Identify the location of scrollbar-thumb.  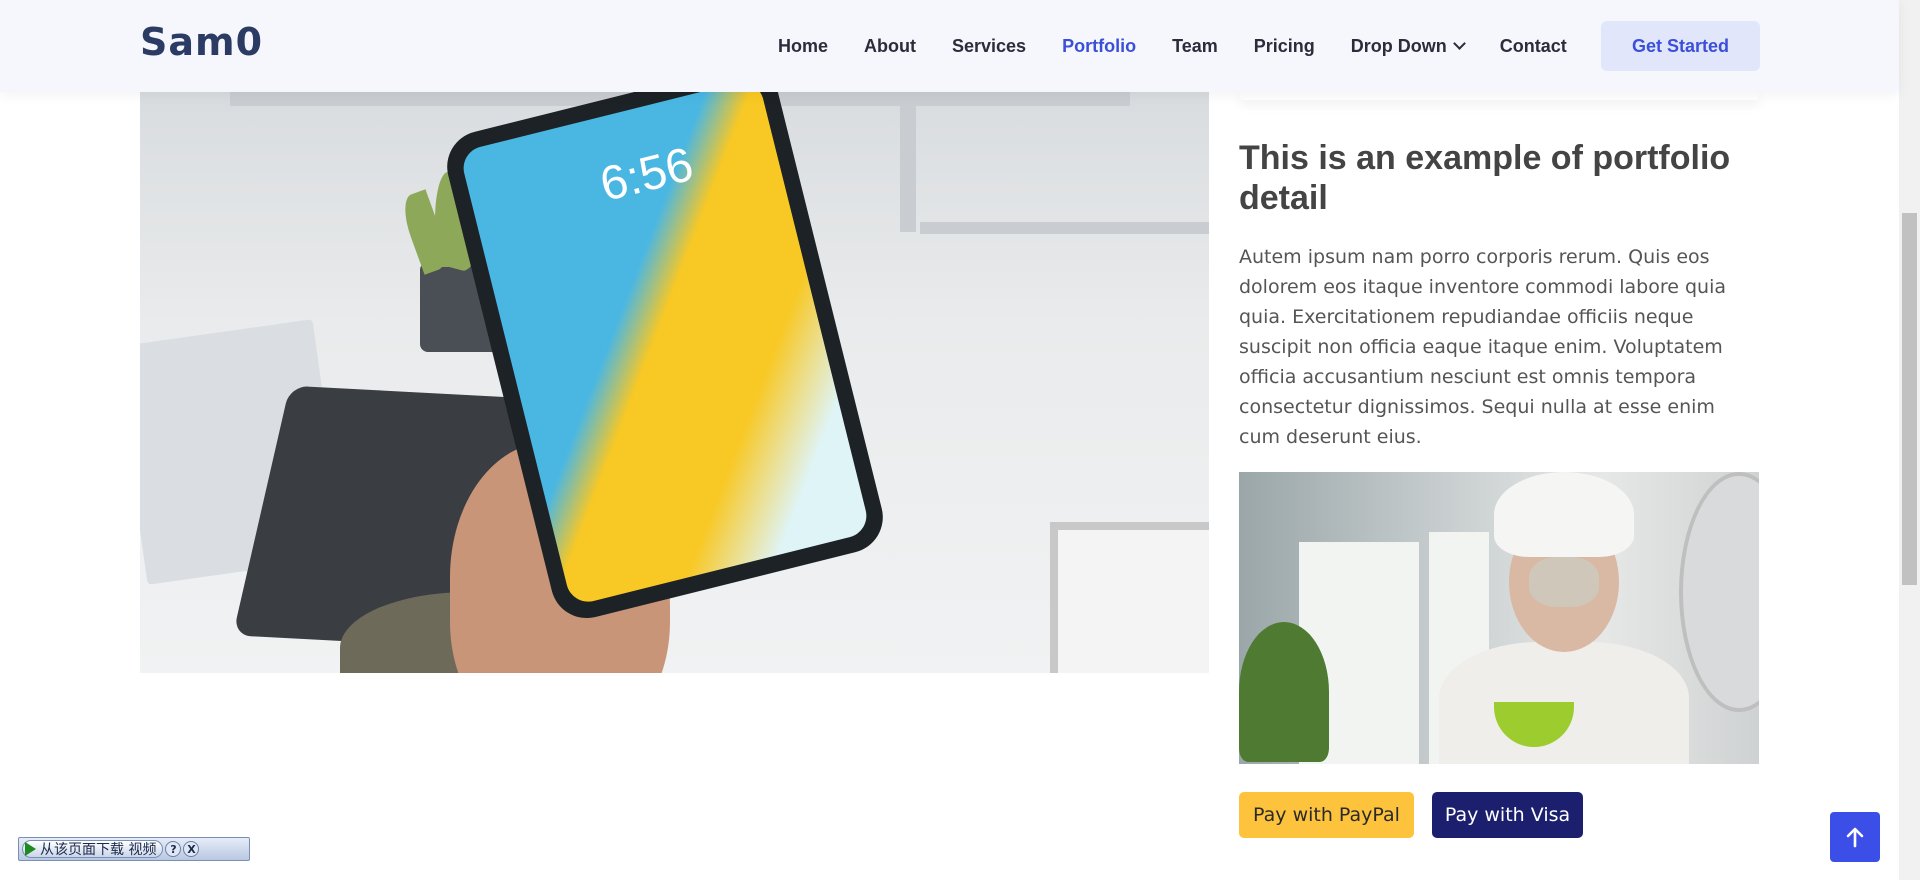
(1909, 399).